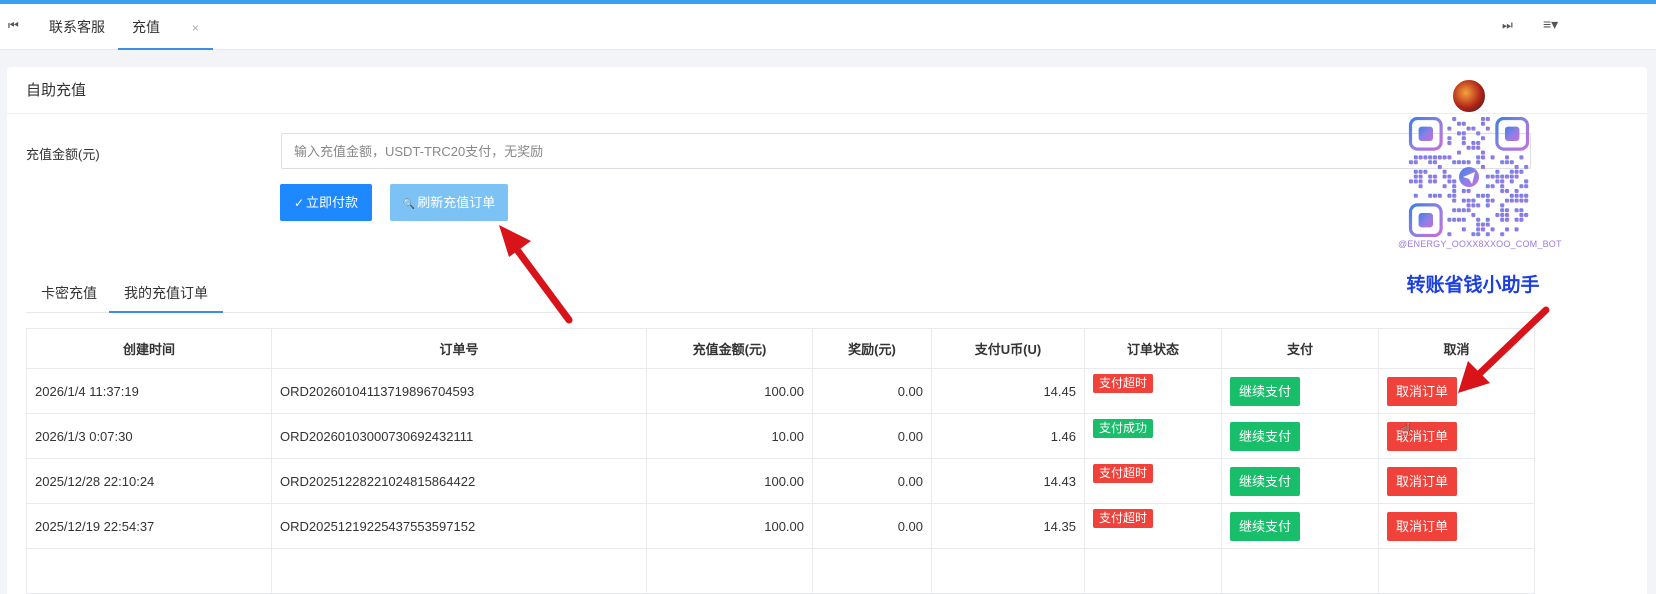  I want to click on promo-caption: 转账省钱小助手, so click(1473, 285).